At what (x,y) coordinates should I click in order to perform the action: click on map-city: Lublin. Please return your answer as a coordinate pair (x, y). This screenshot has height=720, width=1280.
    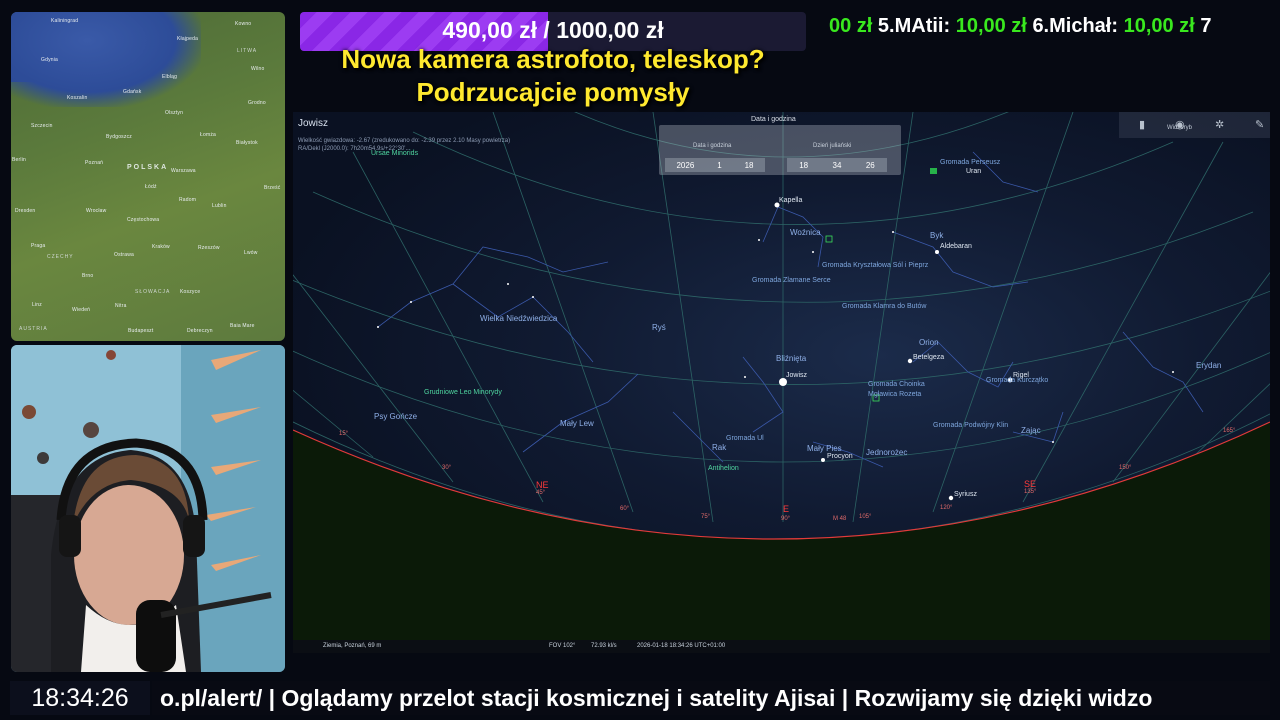
    Looking at the image, I should click on (219, 206).